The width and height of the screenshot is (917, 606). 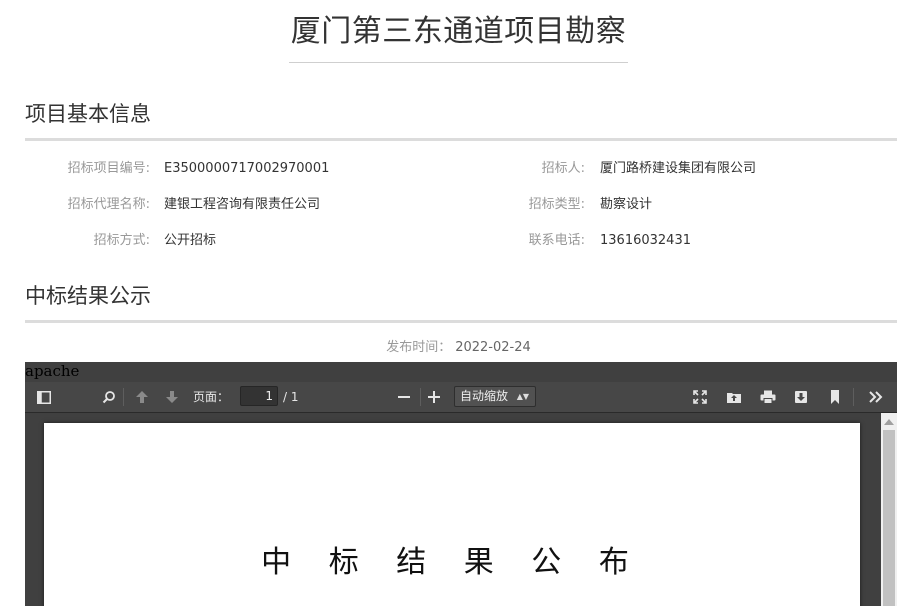 I want to click on open-file-icon, so click(x=734, y=397).